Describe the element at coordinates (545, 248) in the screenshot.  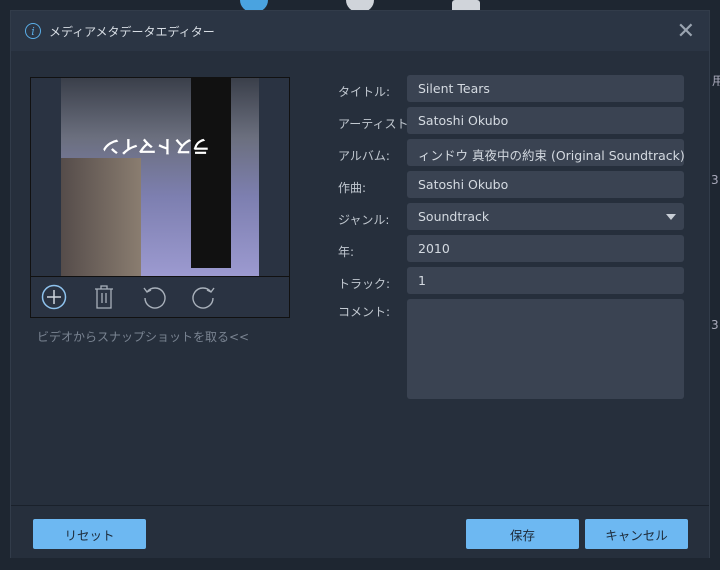
I see `year-input: 2010` at that location.